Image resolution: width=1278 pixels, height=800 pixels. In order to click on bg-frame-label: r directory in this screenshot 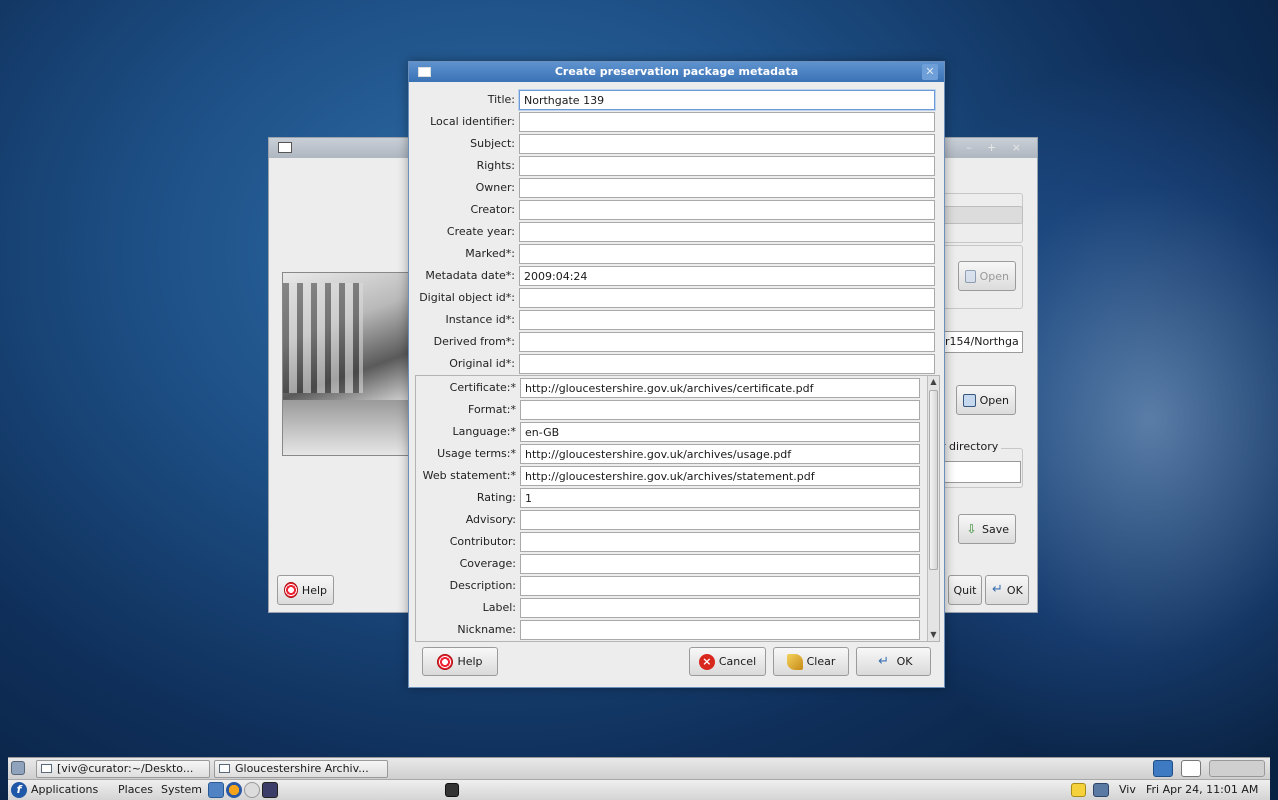, I will do `click(971, 446)`.